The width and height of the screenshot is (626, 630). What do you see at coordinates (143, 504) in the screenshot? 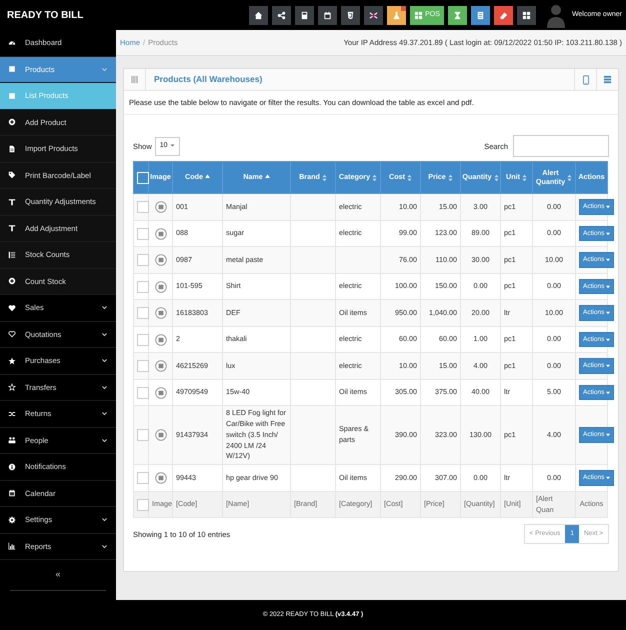
I see `footer-checkbox` at bounding box center [143, 504].